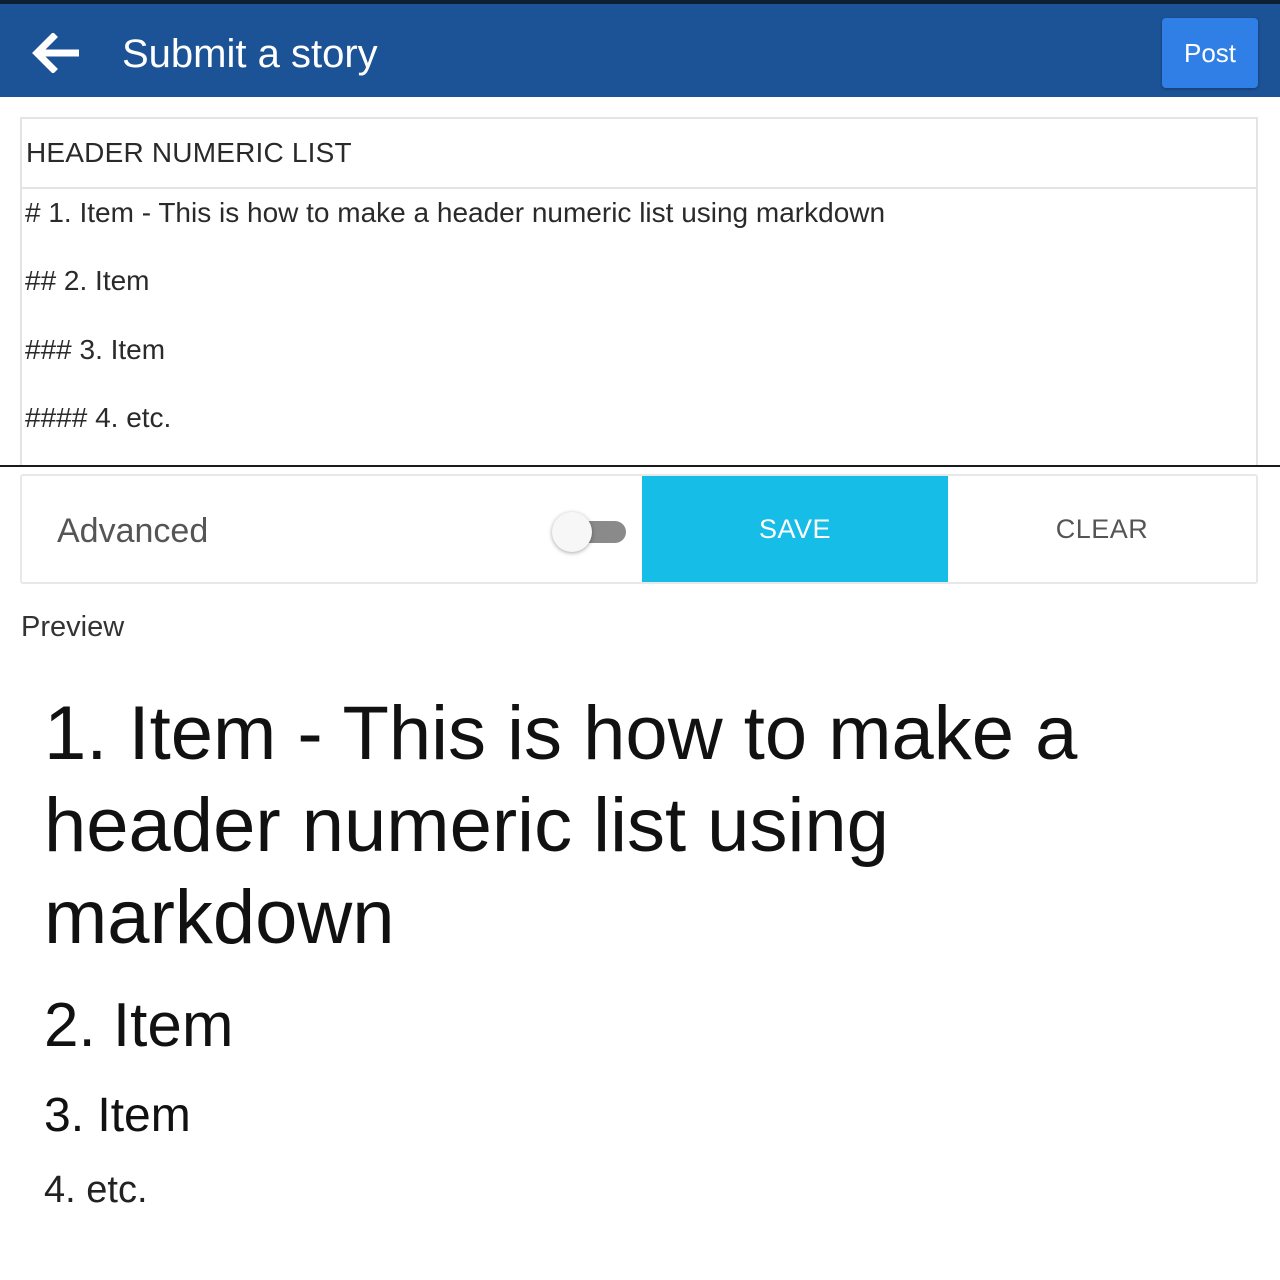  Describe the element at coordinates (98, 417) in the screenshot. I see `body-line: #### 4. etc.` at that location.